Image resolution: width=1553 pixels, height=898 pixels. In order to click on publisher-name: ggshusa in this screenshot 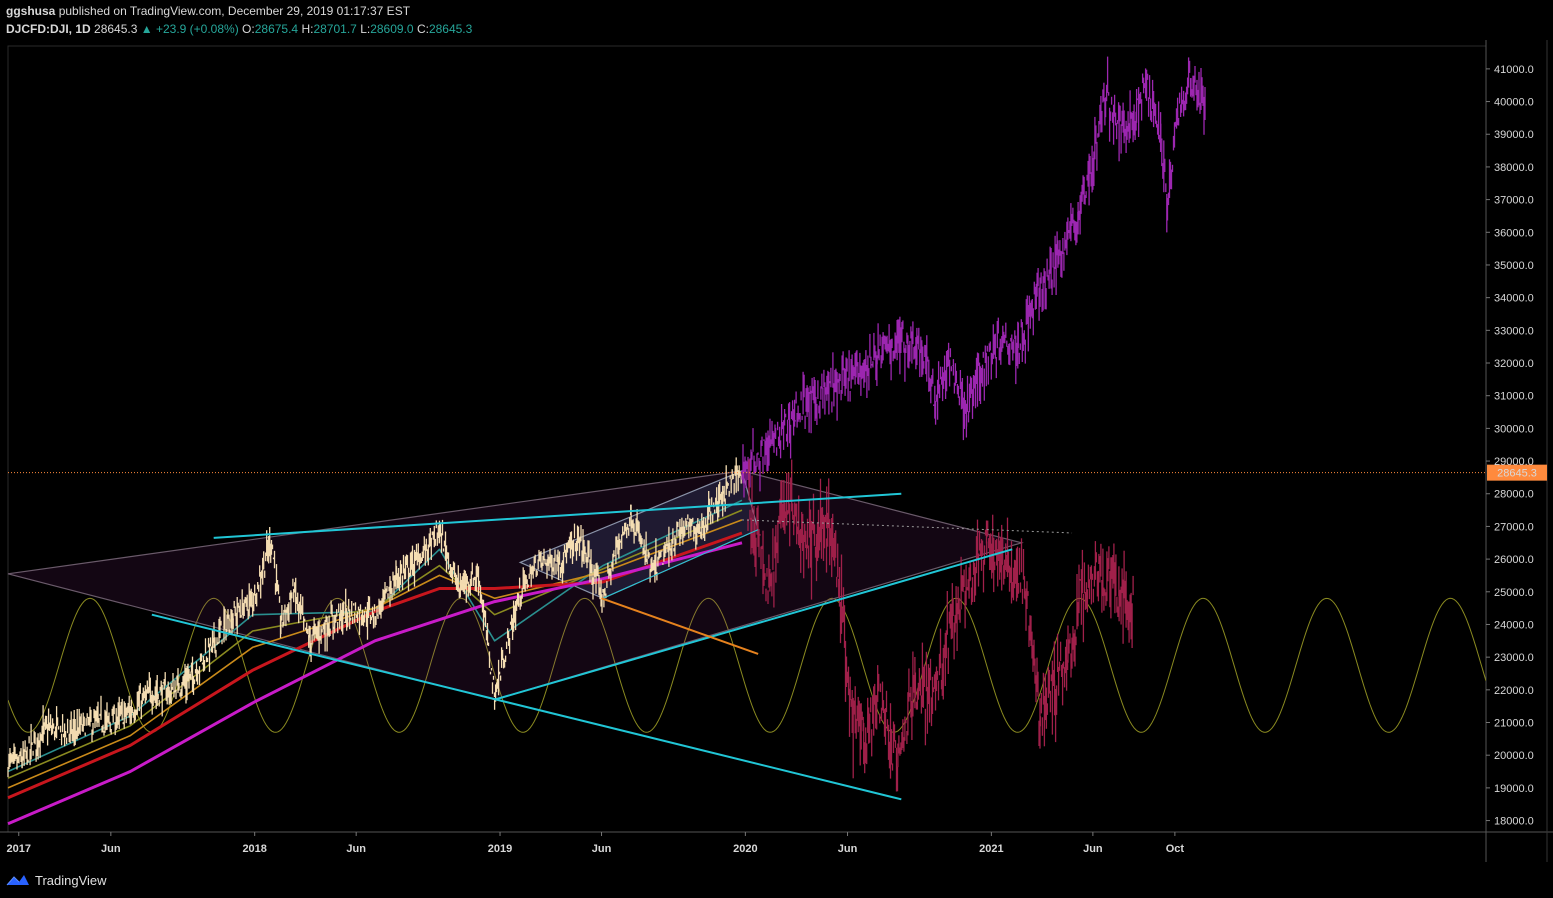, I will do `click(30, 11)`.